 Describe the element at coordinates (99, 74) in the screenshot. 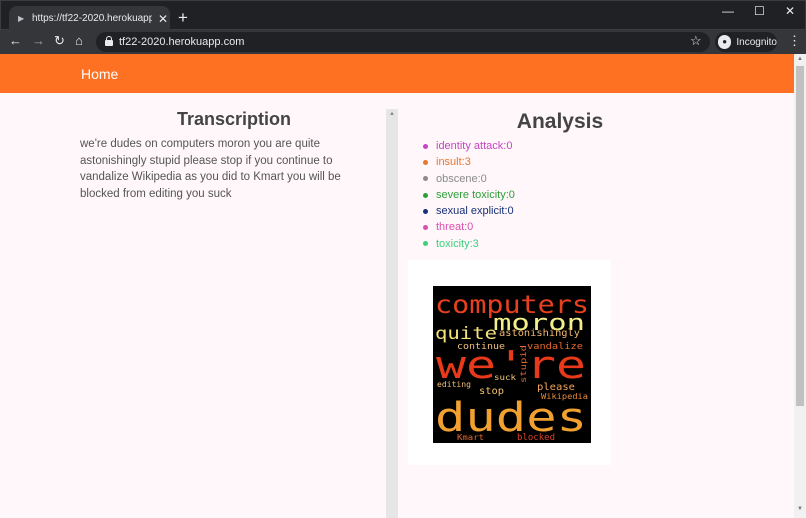

I see `nav-home-link: Home` at that location.